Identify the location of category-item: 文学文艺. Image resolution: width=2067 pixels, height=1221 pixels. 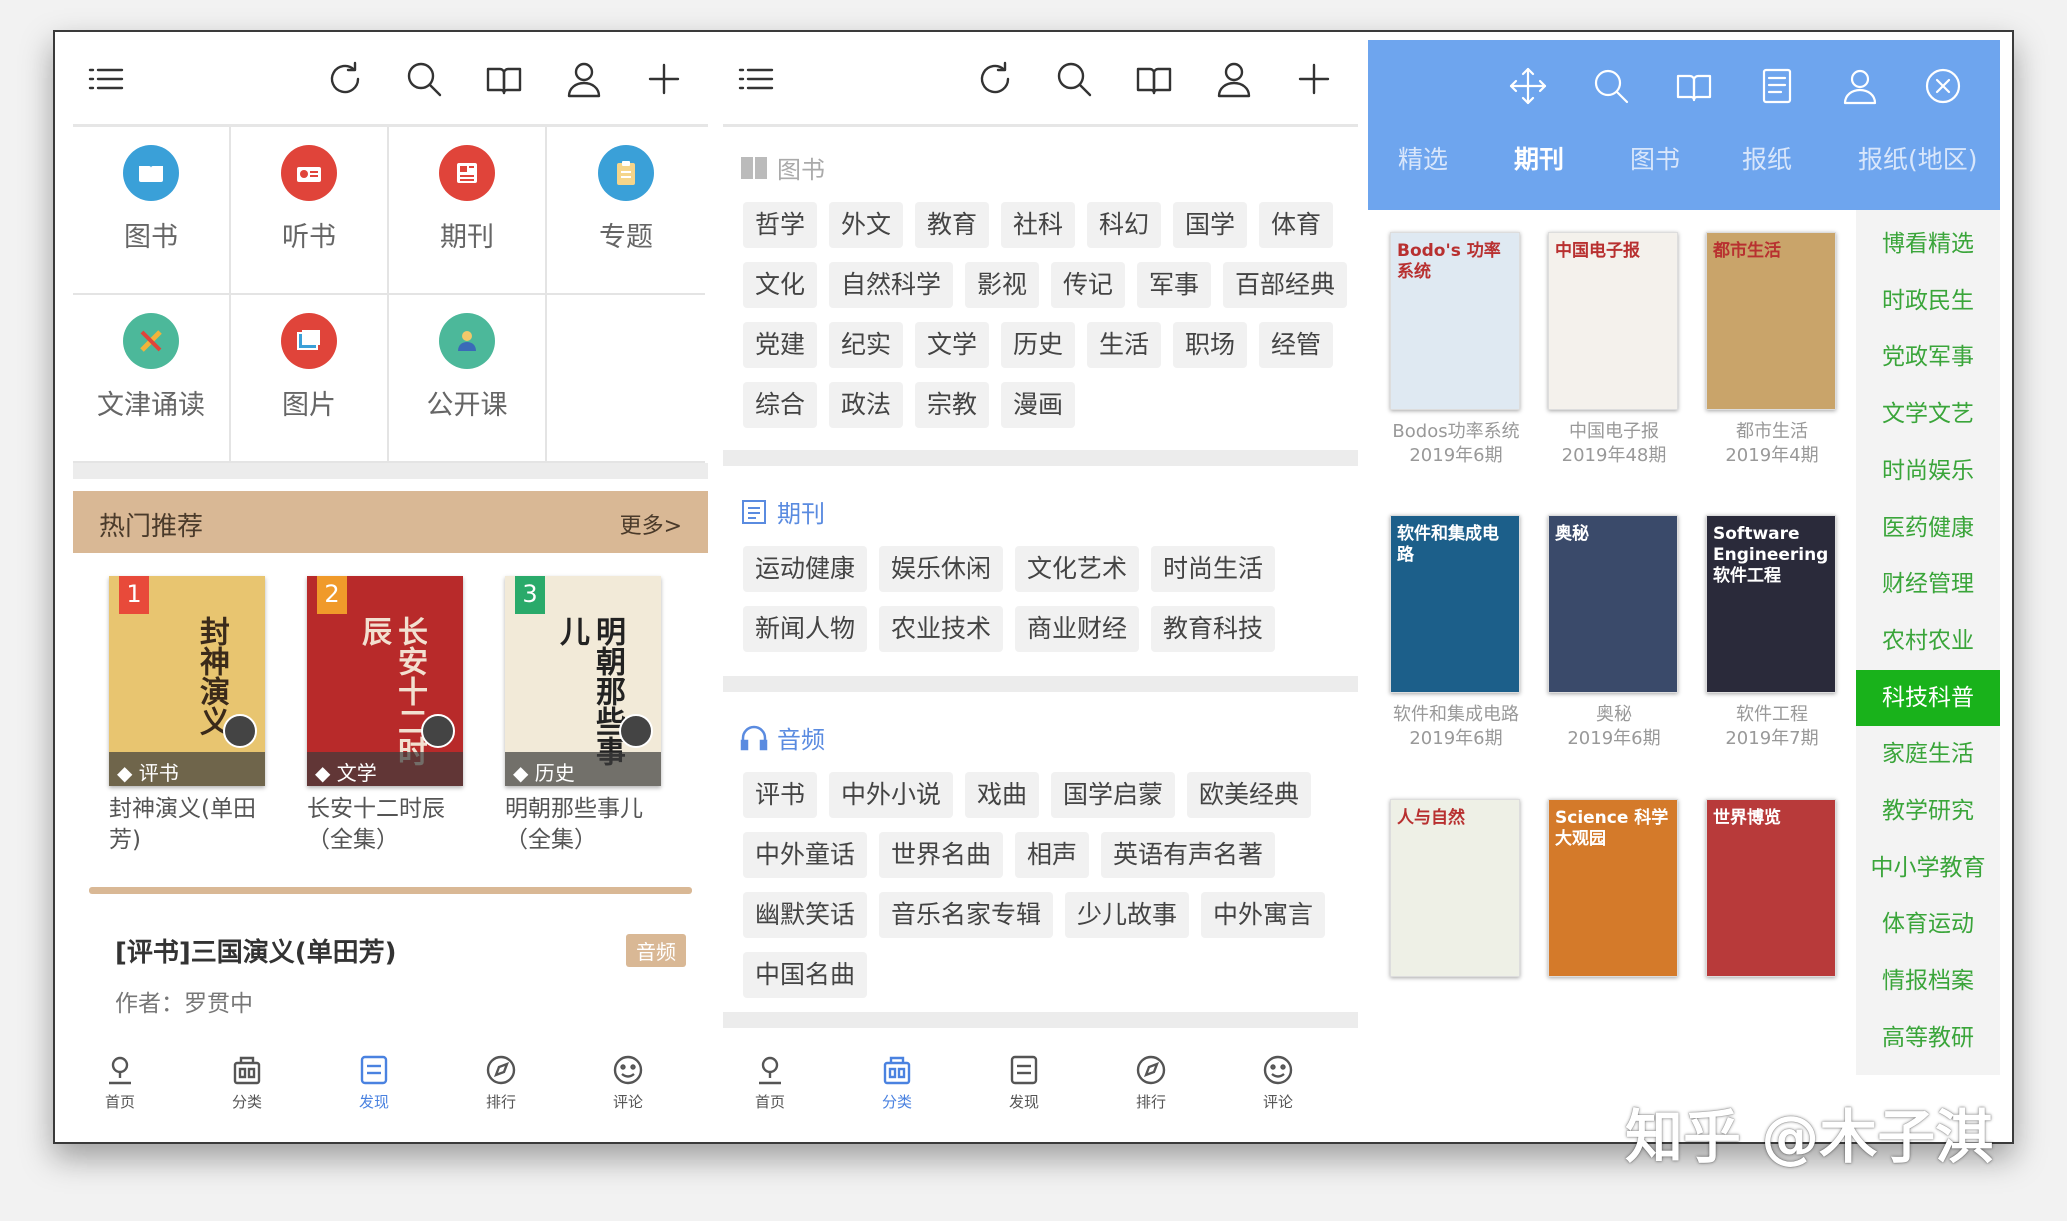
(1928, 414).